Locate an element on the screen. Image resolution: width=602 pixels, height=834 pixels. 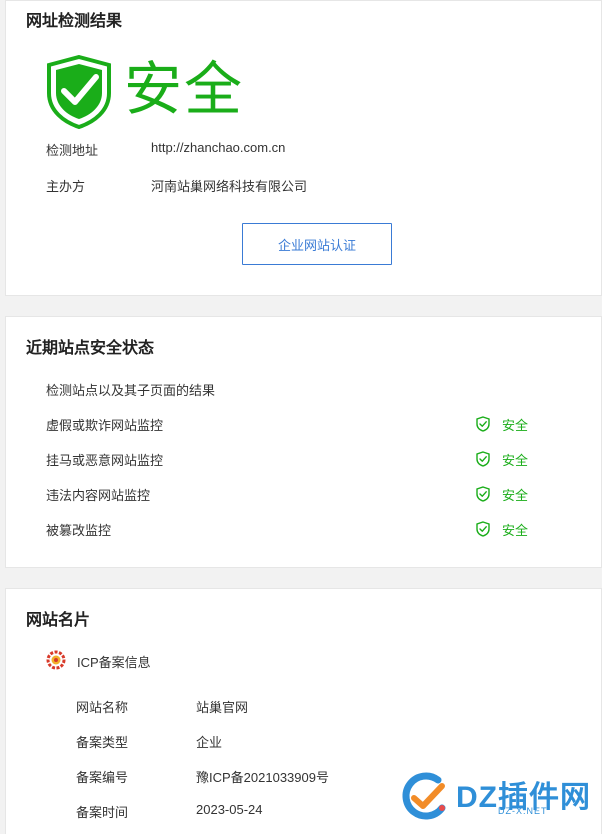
icp-emblem-icon is located at coordinates (56, 660).